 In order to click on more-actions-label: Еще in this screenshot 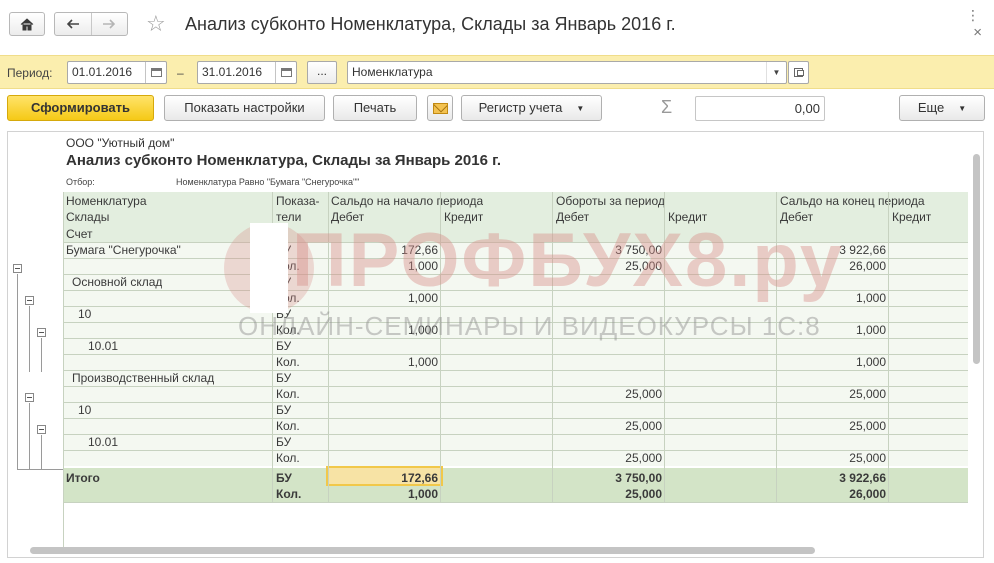, I will do `click(931, 107)`.